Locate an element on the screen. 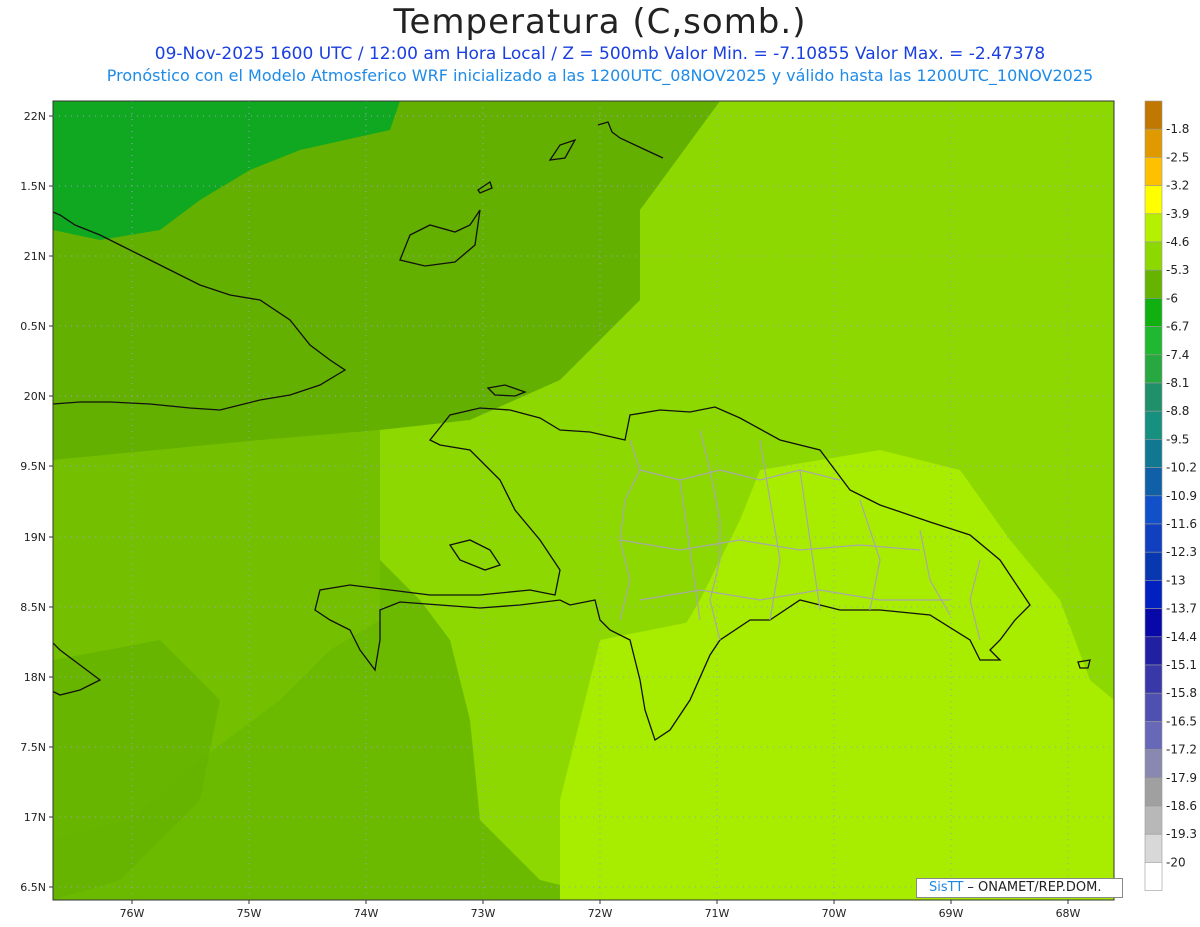 The width and height of the screenshot is (1200, 927). lat-label: 9.5N is located at coordinates (33, 466).